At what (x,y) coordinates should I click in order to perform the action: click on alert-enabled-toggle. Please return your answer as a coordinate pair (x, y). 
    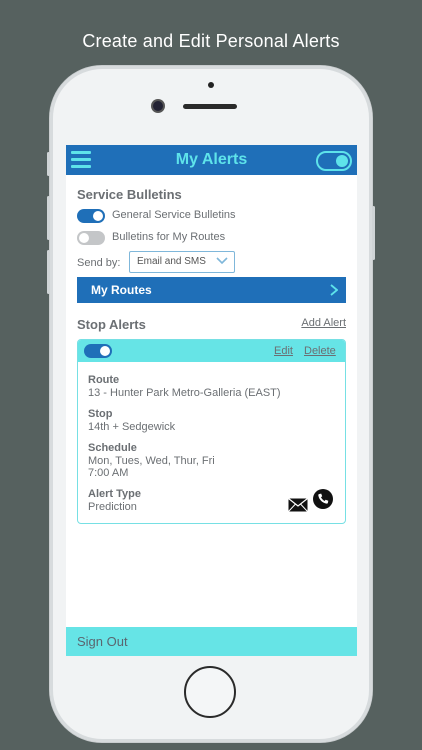
    Looking at the image, I should click on (98, 351).